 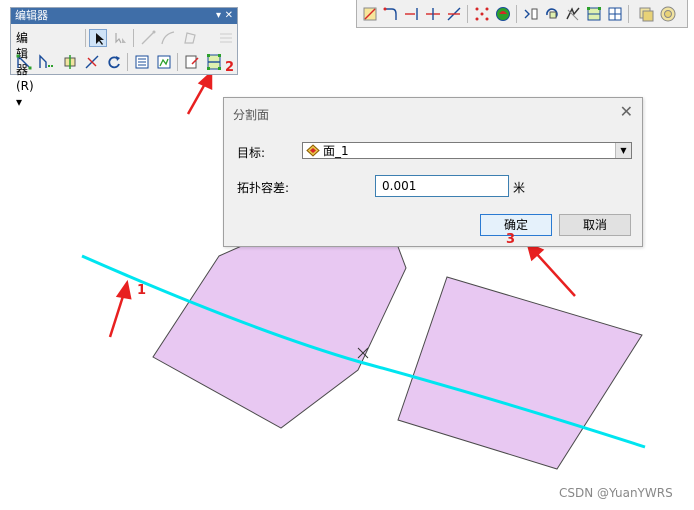 I want to click on explode-icon, so click(x=482, y=14).